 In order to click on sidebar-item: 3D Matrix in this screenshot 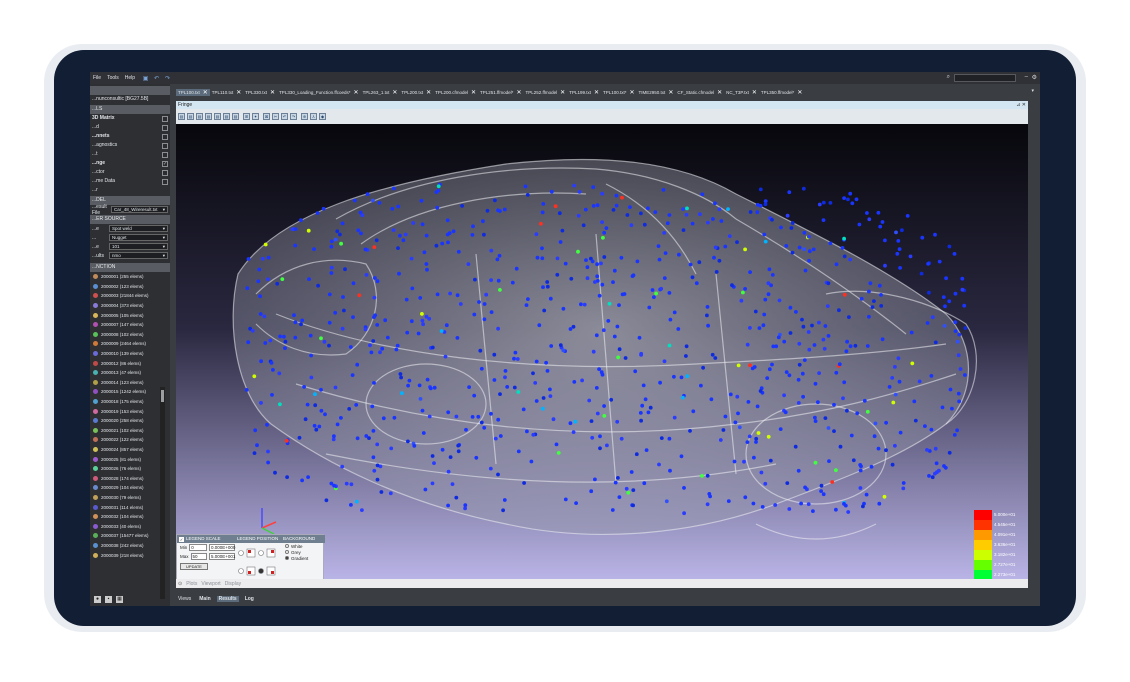, I will do `click(130, 118)`.